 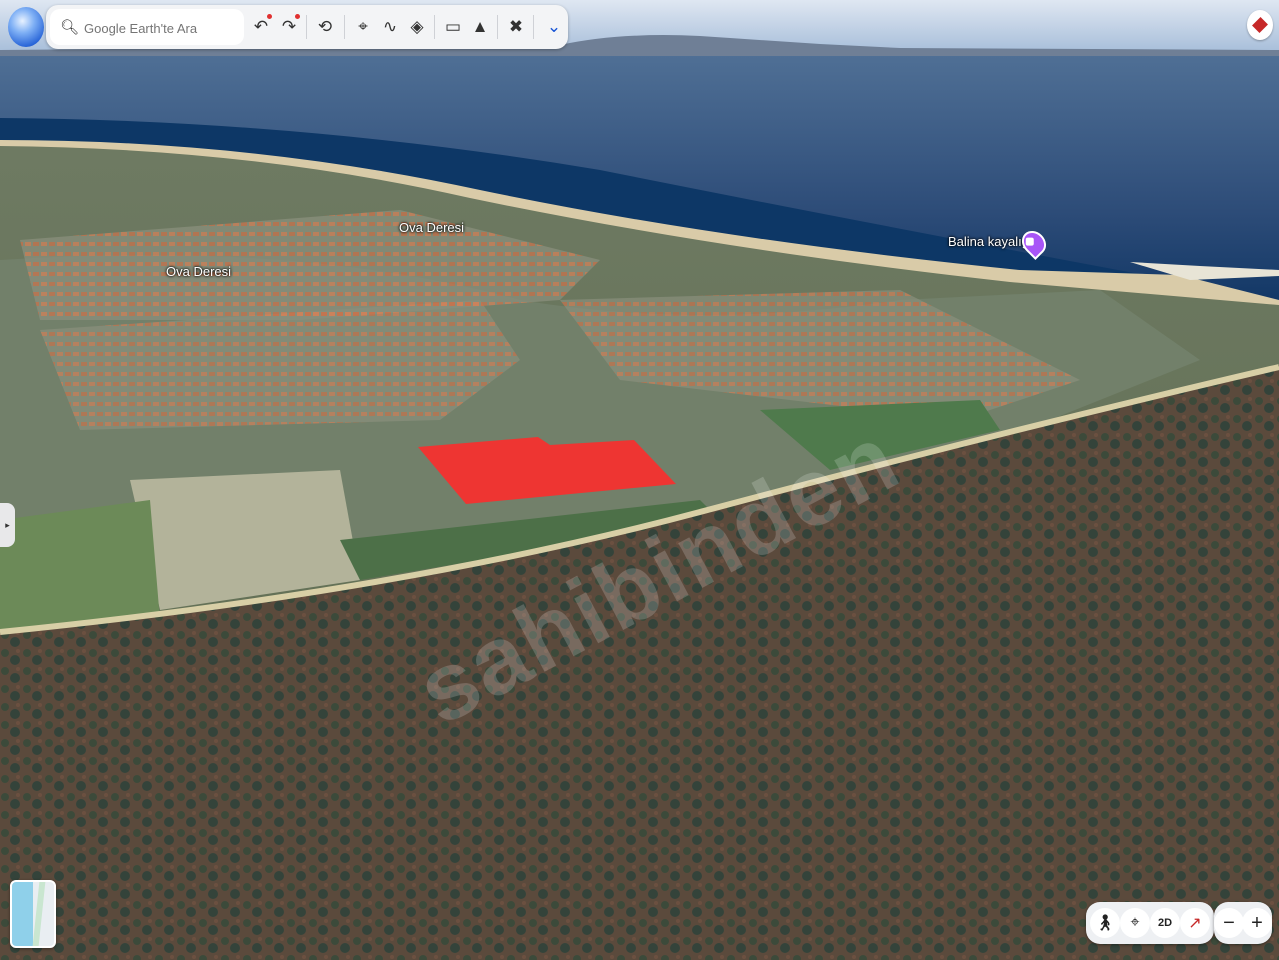 I want to click on search-box: 🔍︎, so click(x=147, y=27).